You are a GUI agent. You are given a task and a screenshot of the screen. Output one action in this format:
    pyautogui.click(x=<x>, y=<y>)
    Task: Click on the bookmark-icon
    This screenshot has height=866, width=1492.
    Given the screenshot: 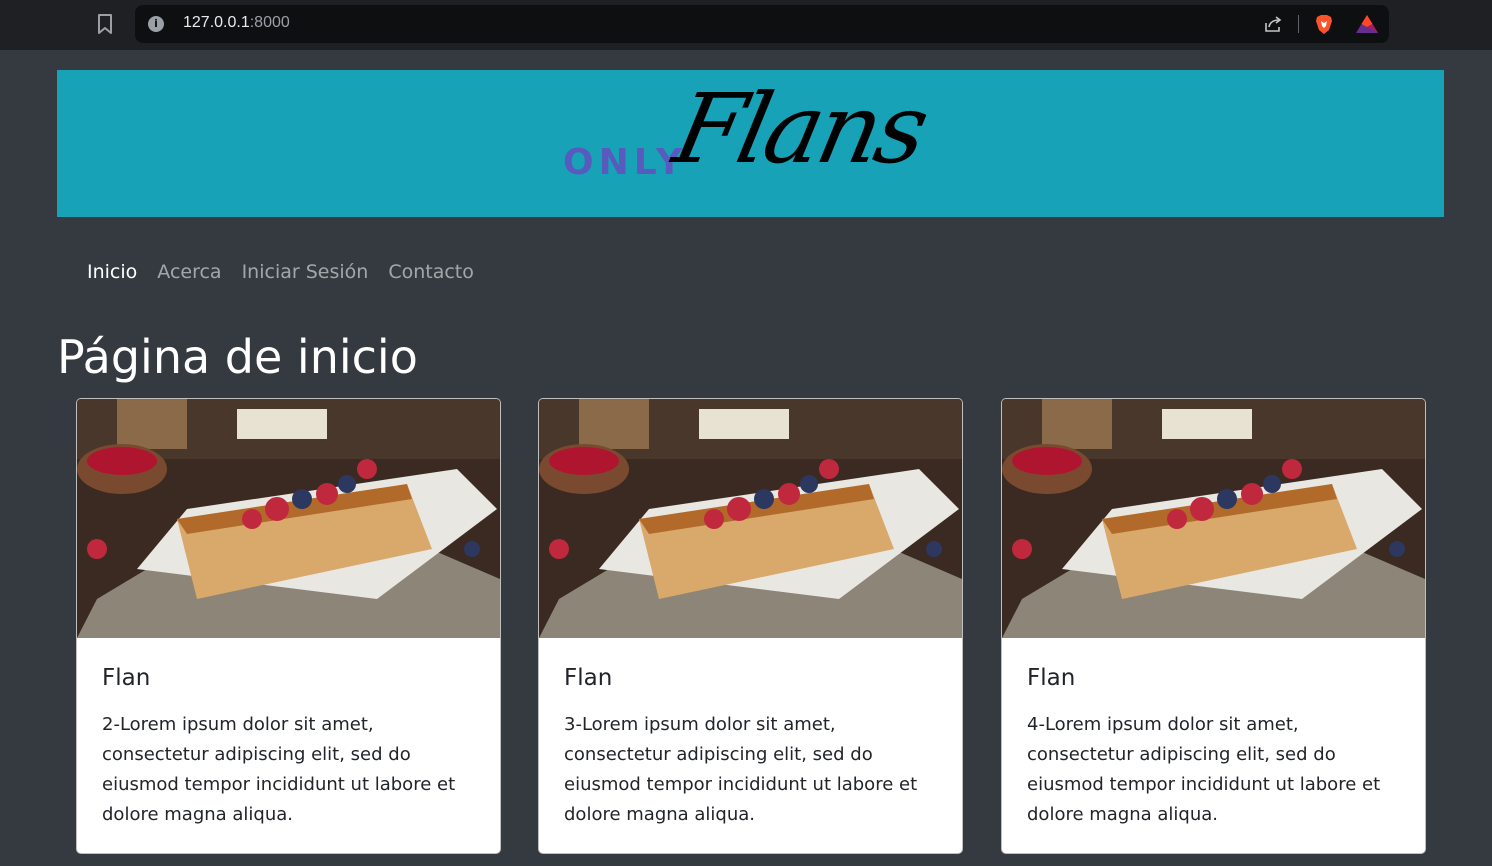 What is the action you would take?
    pyautogui.click(x=105, y=24)
    